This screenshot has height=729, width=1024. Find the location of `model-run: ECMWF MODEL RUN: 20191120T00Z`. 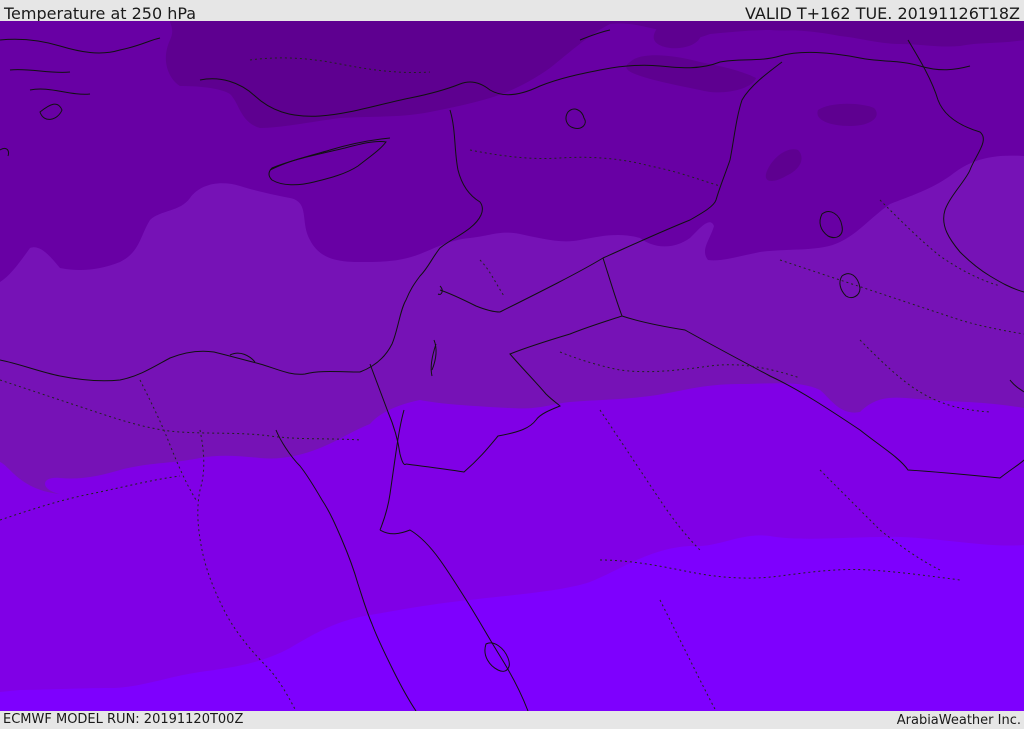

model-run: ECMWF MODEL RUN: 20191120T00Z is located at coordinates (123, 719).